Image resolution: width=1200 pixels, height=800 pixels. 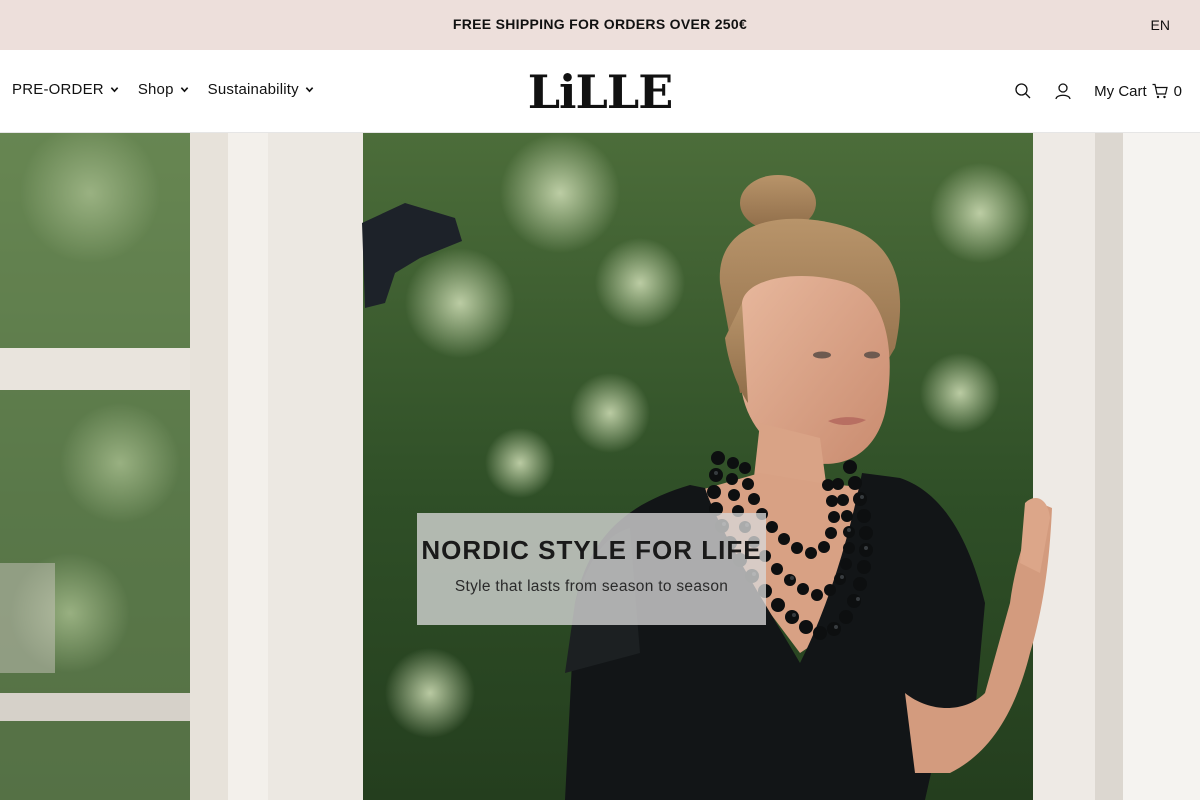 What do you see at coordinates (155, 89) in the screenshot?
I see `nav-item-label: Shop` at bounding box center [155, 89].